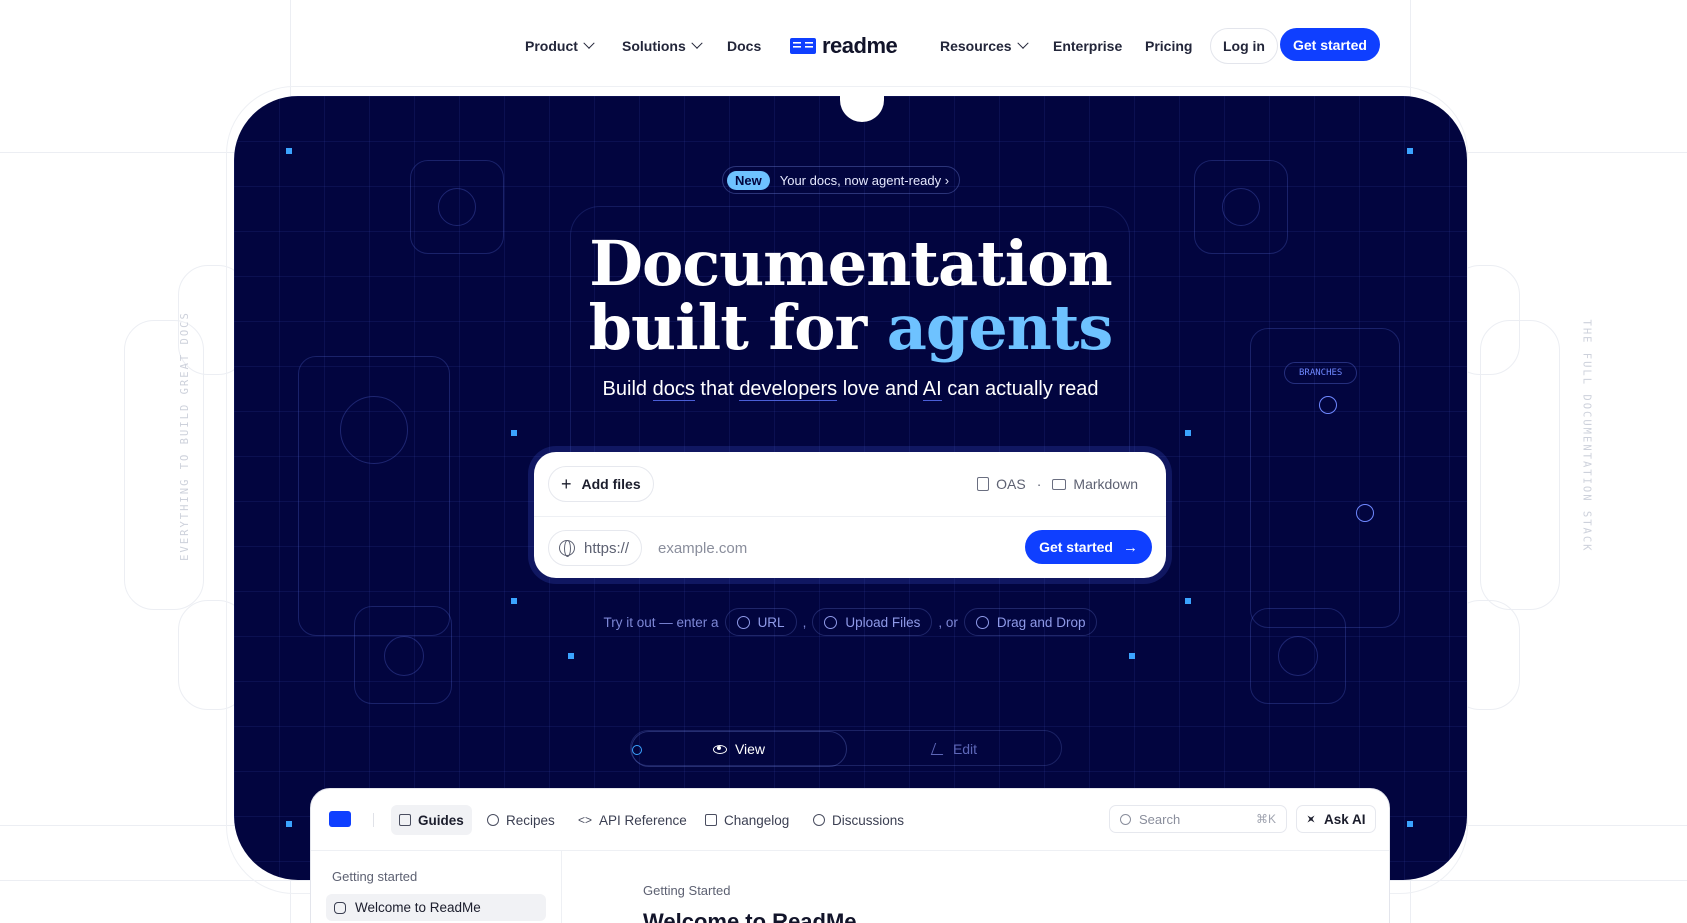  I want to click on view-edit-toggle: View Edit, so click(846, 748).